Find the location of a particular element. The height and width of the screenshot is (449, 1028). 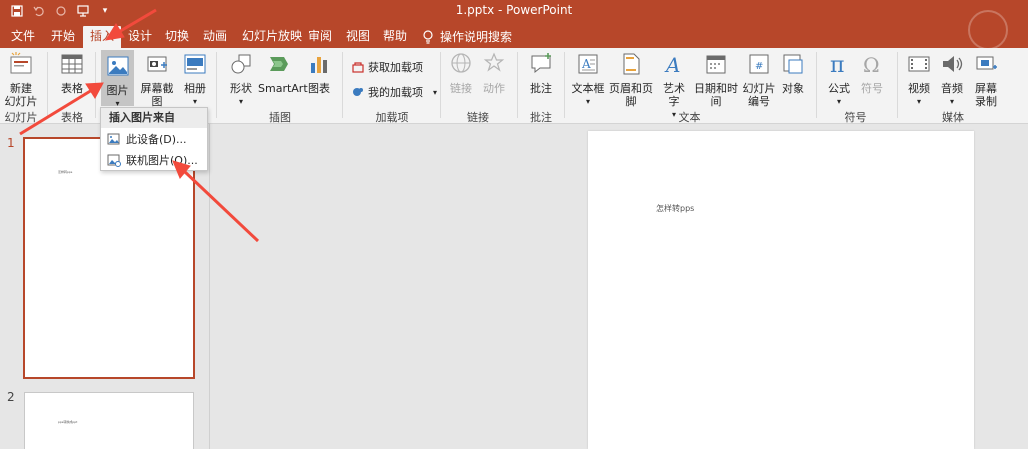

omega-icon: Ω is located at coordinates (871, 65).